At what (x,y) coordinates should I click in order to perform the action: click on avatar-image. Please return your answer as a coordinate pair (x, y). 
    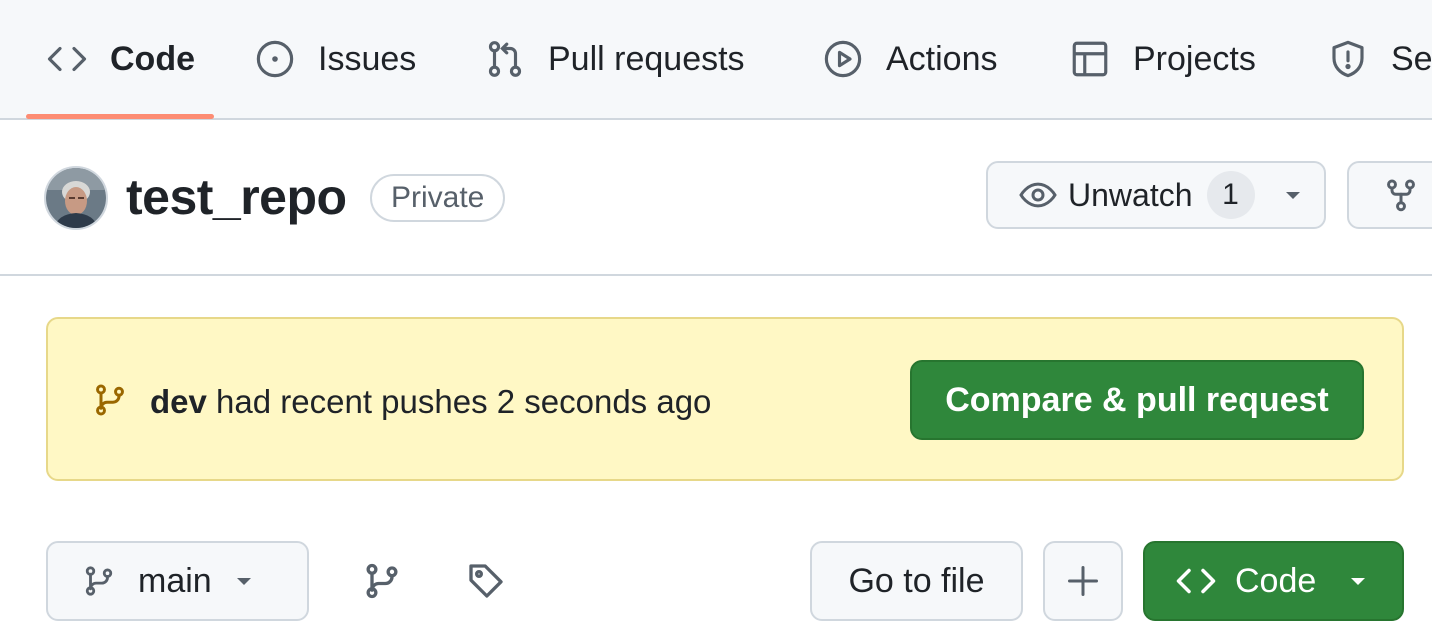
    Looking at the image, I should click on (76, 198).